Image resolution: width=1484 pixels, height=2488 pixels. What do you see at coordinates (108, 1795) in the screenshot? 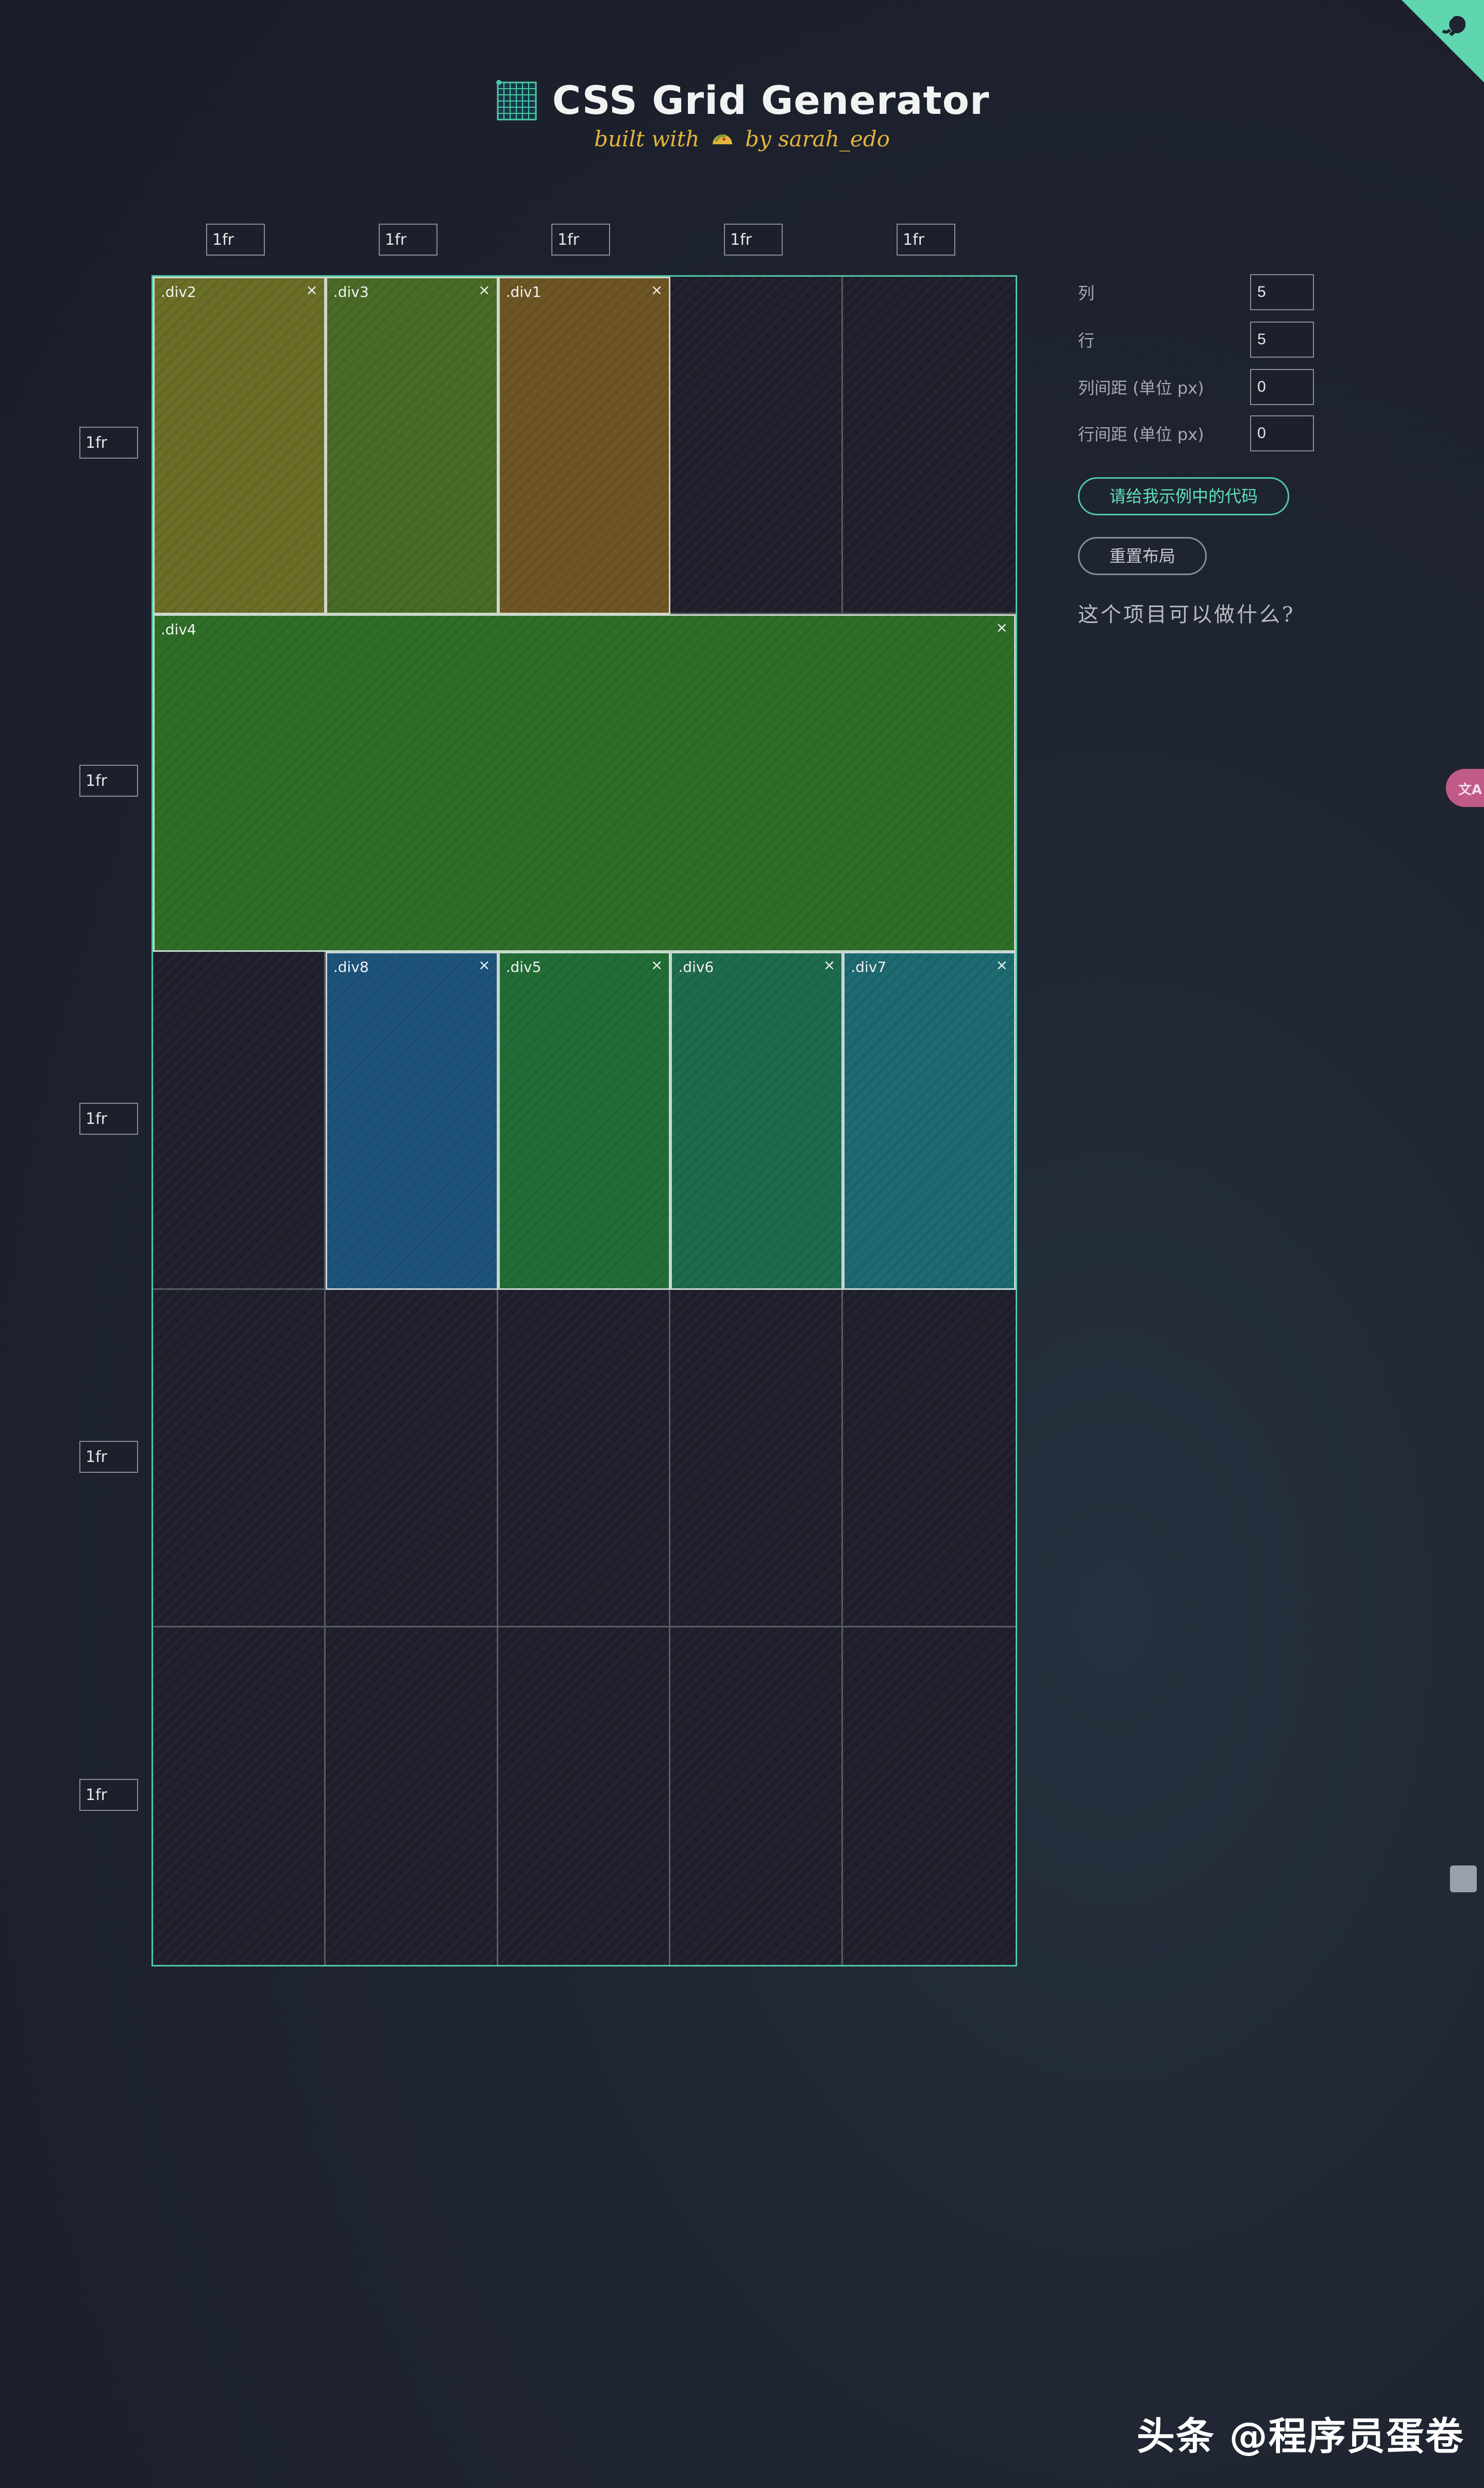
I see `row-5-size-input` at bounding box center [108, 1795].